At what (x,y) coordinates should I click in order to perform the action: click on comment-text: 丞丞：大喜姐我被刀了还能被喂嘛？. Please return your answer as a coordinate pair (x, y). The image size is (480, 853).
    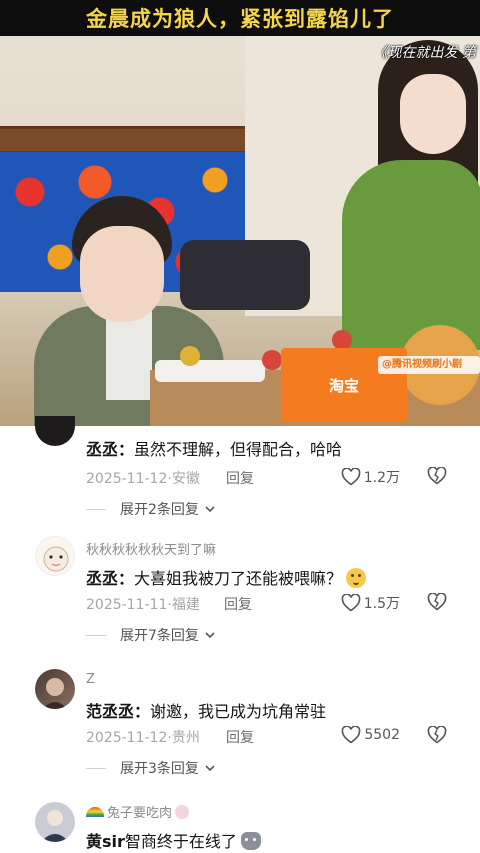
    Looking at the image, I should click on (226, 577).